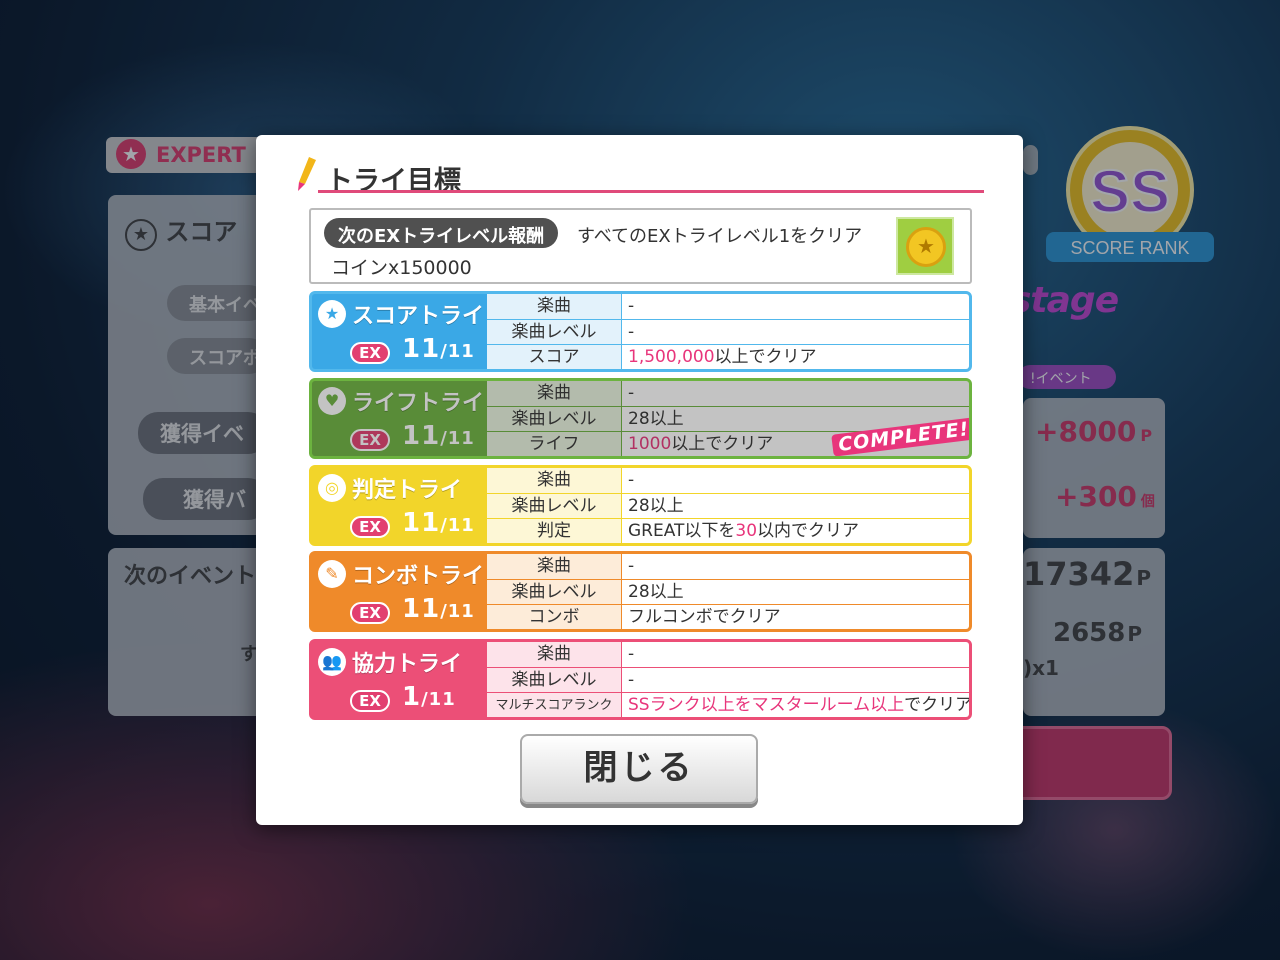 The width and height of the screenshot is (1280, 960). I want to click on try-header: ♥ ライフトライ EX 11/11, so click(399, 418).